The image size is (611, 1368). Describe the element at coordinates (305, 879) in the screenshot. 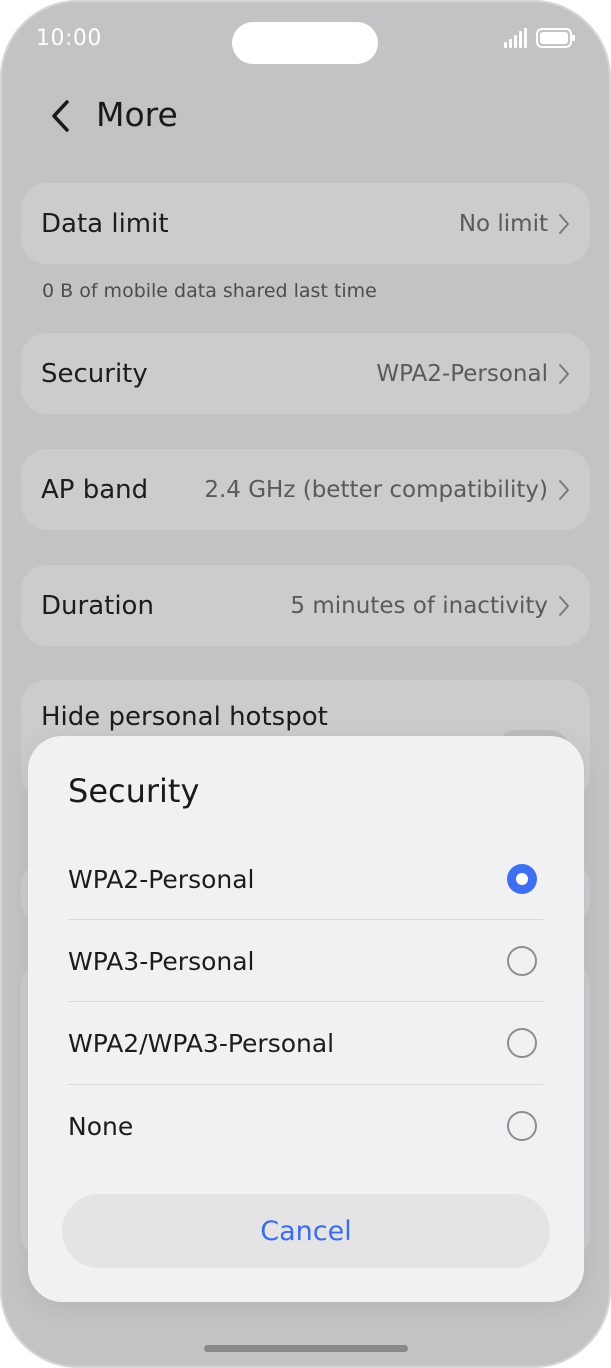

I see `option-wpa2-personal: WPA2-Personal` at that location.